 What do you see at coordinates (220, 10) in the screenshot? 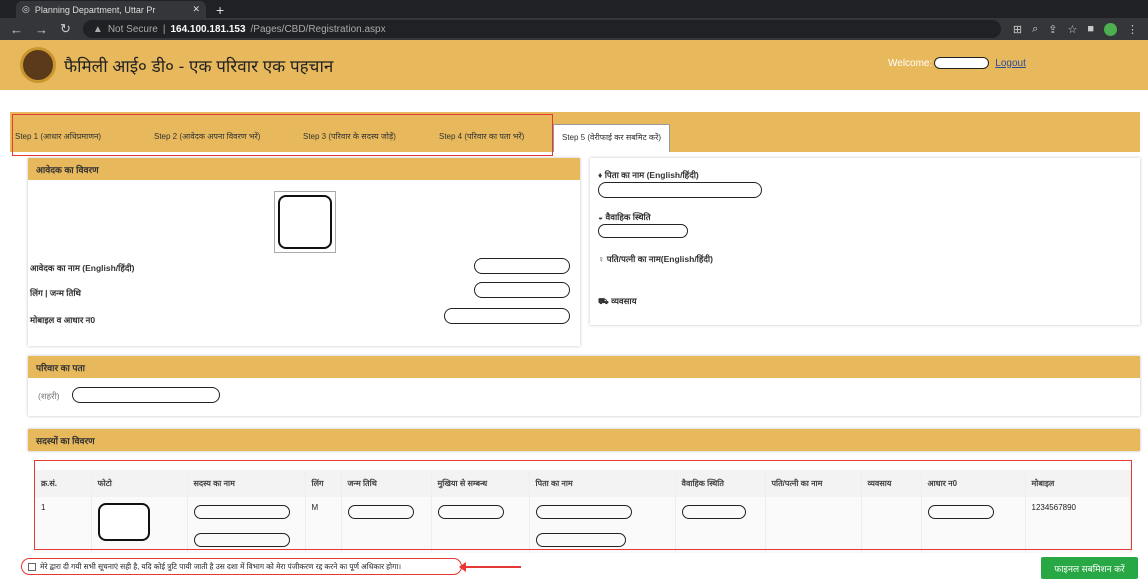
I see `new-tab-icon: +` at bounding box center [220, 10].